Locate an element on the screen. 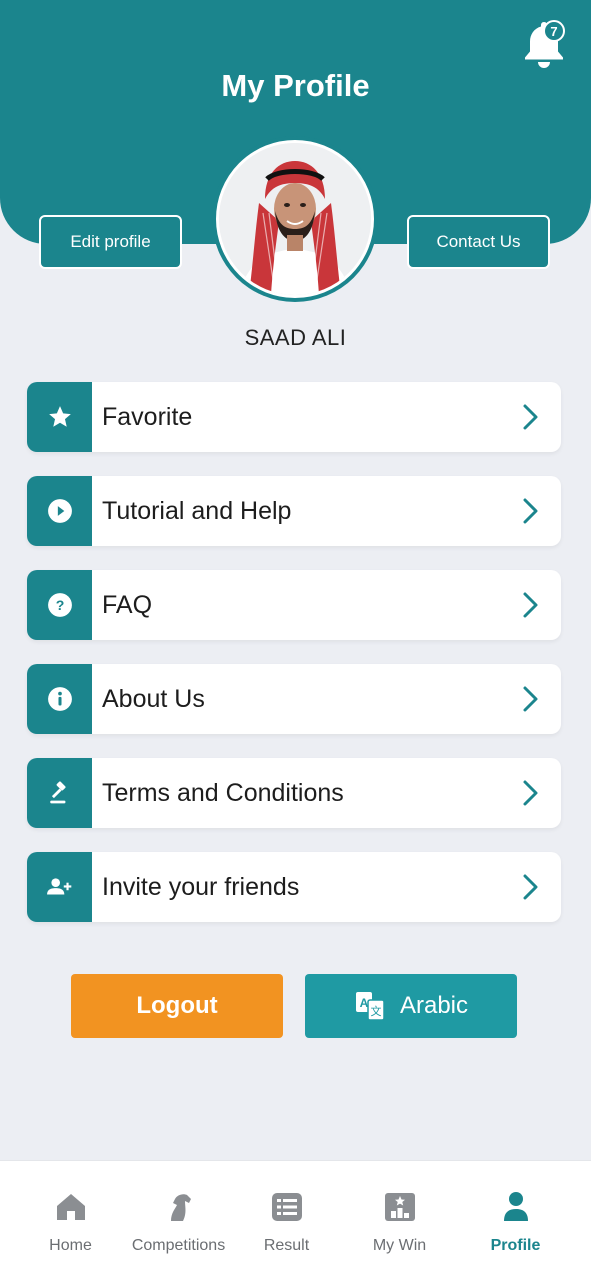  menu-item-about-us: About Us is located at coordinates (294, 699).